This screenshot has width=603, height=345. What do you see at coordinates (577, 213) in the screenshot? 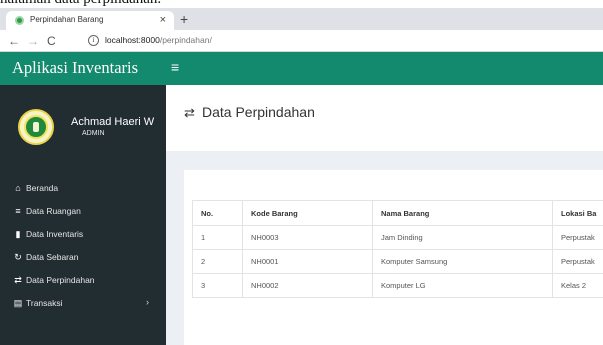
I see `column-header-lokasi: Lokasi Ba` at bounding box center [577, 213].